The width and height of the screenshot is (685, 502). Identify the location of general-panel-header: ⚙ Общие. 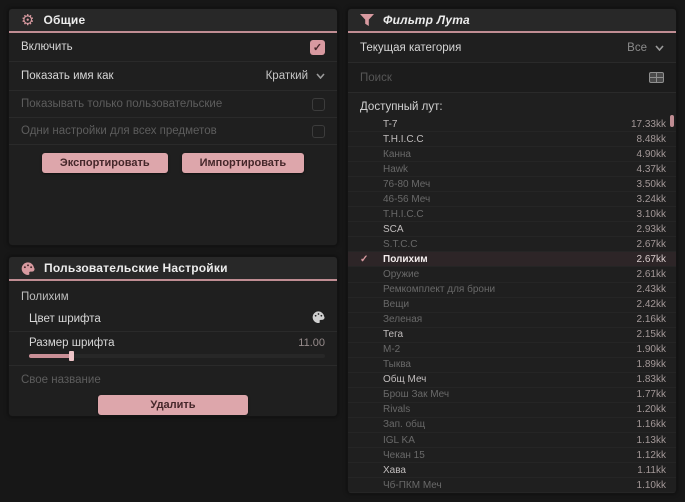
(173, 21).